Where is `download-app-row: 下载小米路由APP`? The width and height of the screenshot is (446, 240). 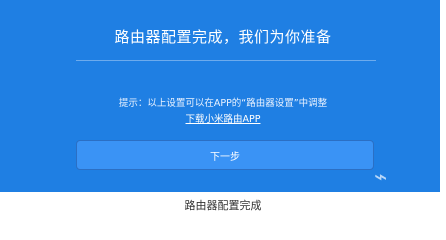 download-app-row: 下载小米路由APP is located at coordinates (223, 118).